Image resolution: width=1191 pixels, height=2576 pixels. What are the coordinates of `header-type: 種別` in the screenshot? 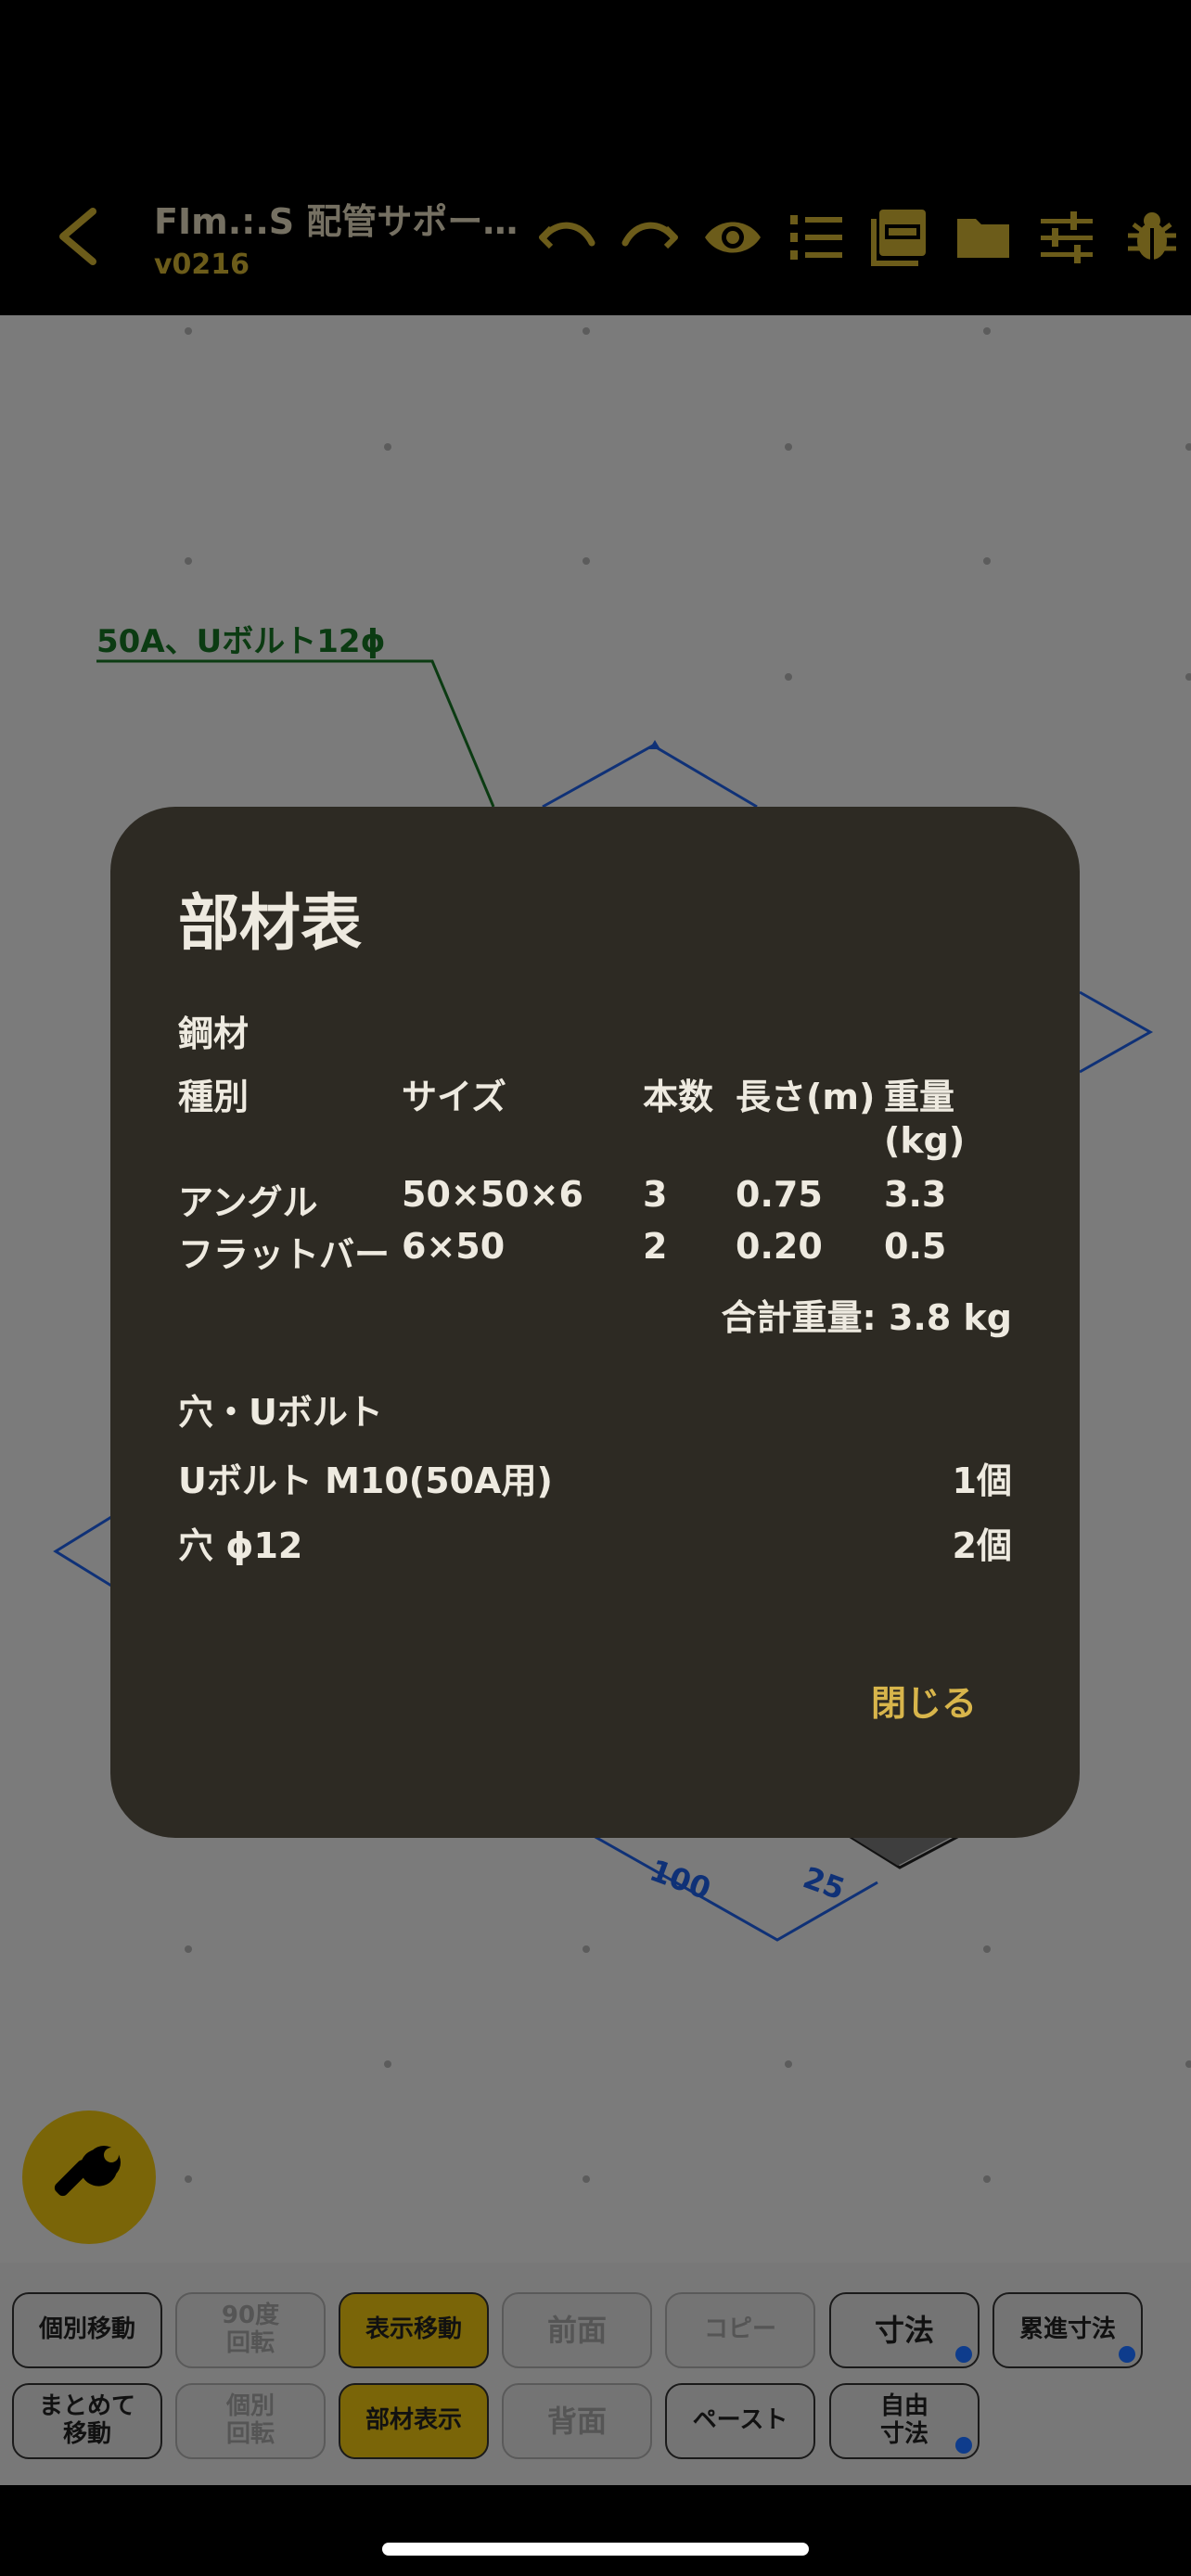 It's located at (214, 1097).